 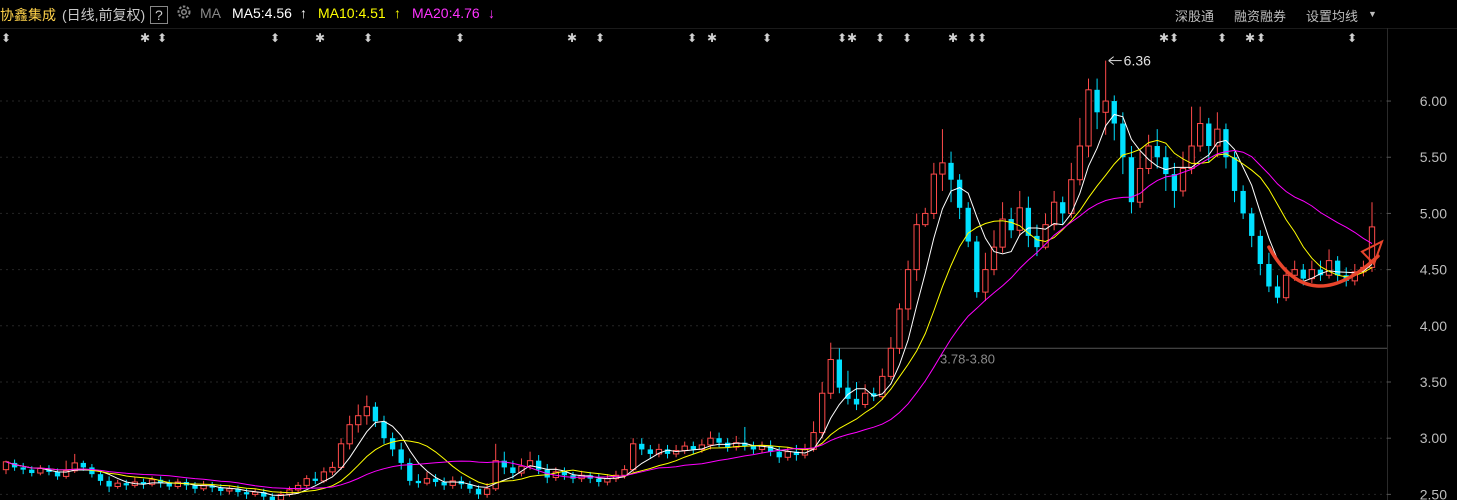 I want to click on y-tick-label: 4.50, so click(x=1433, y=270).